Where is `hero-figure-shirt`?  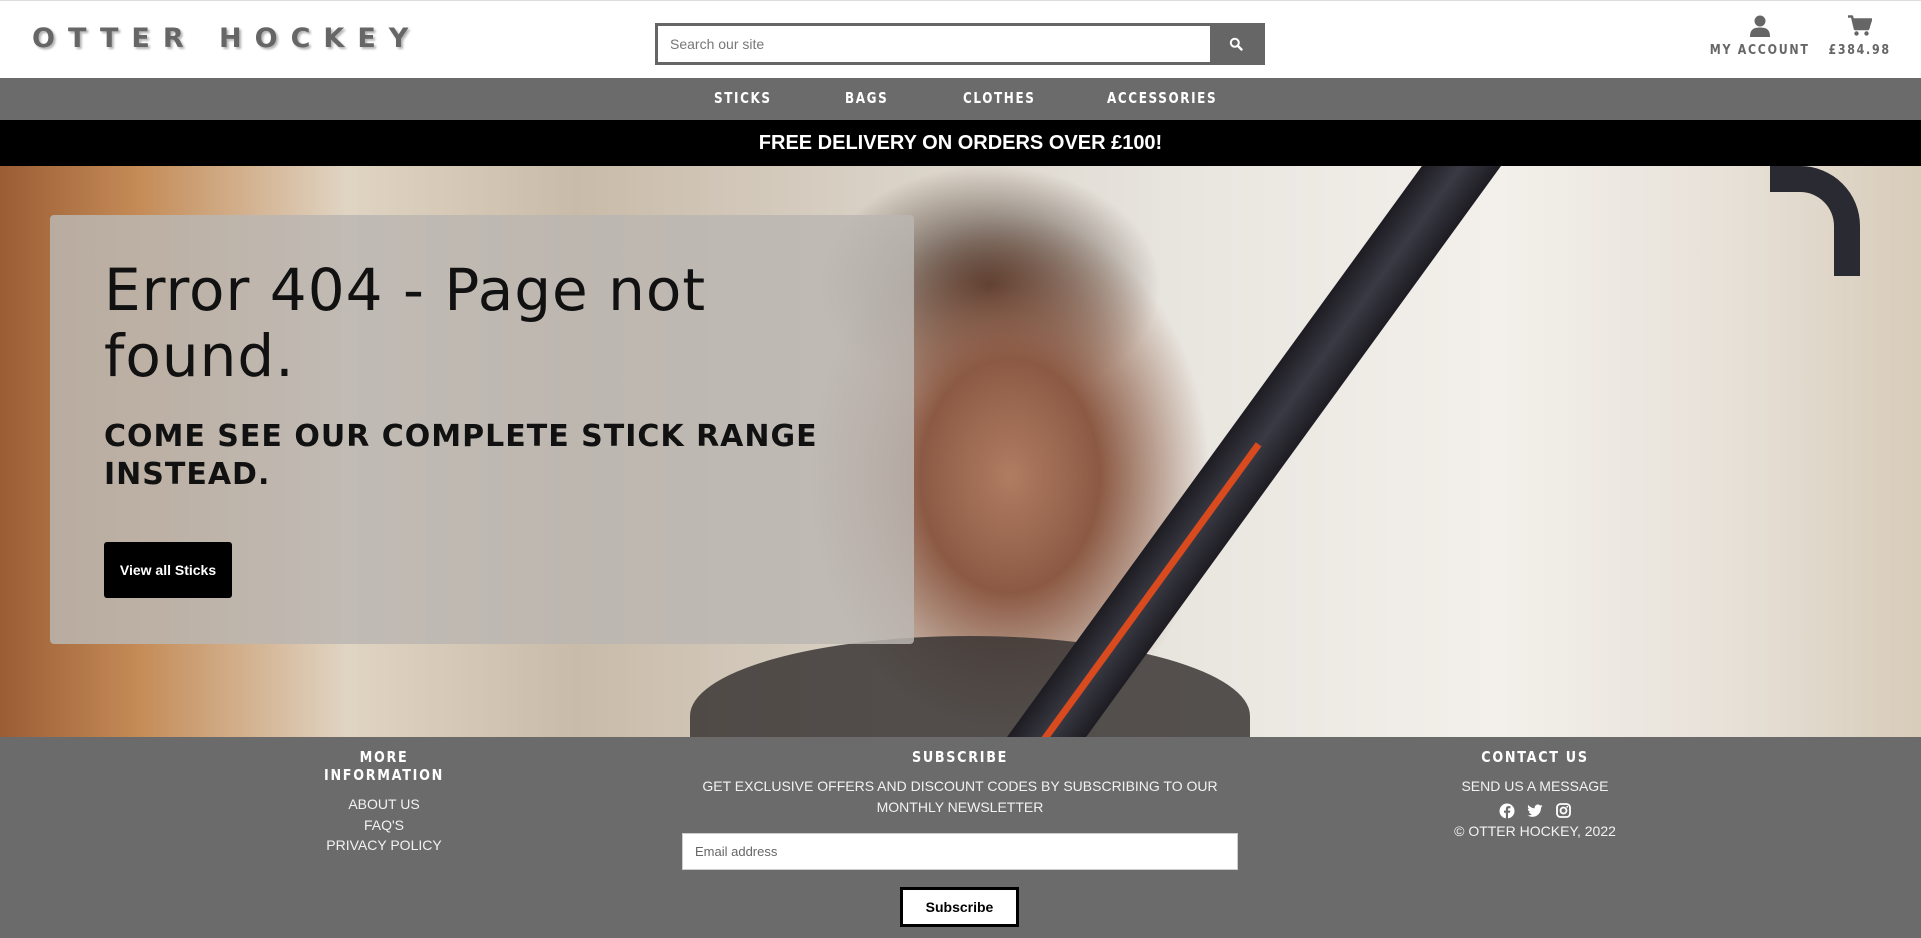 hero-figure-shirt is located at coordinates (970, 686).